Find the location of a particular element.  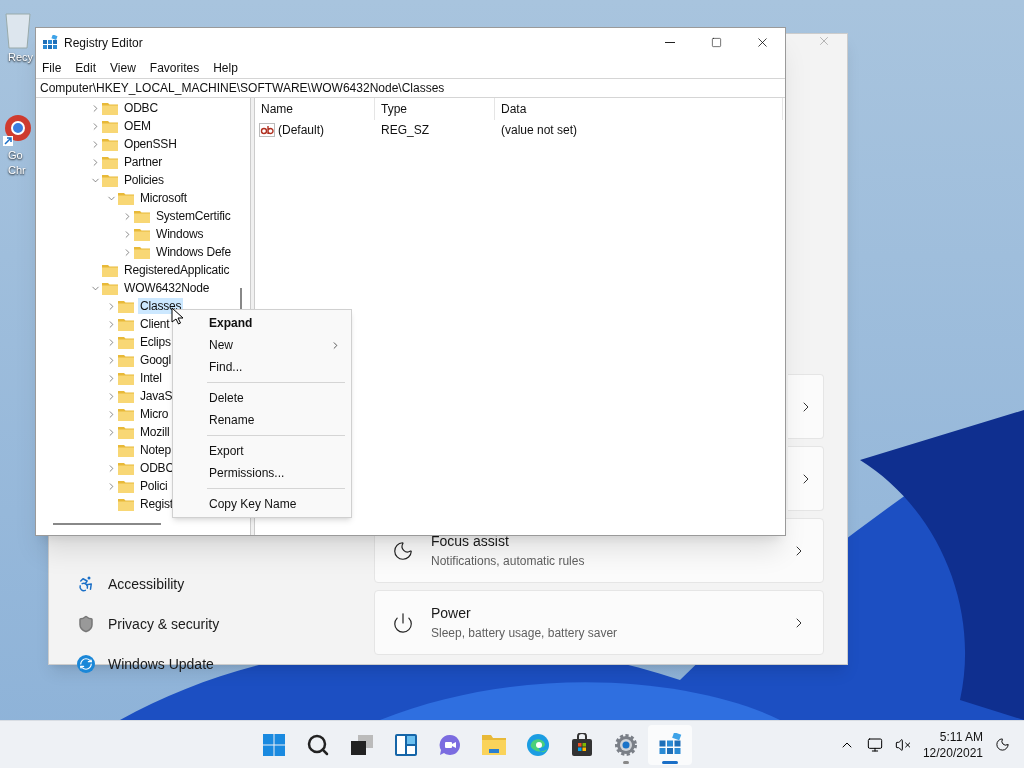

column-header: Name is located at coordinates (315, 109).